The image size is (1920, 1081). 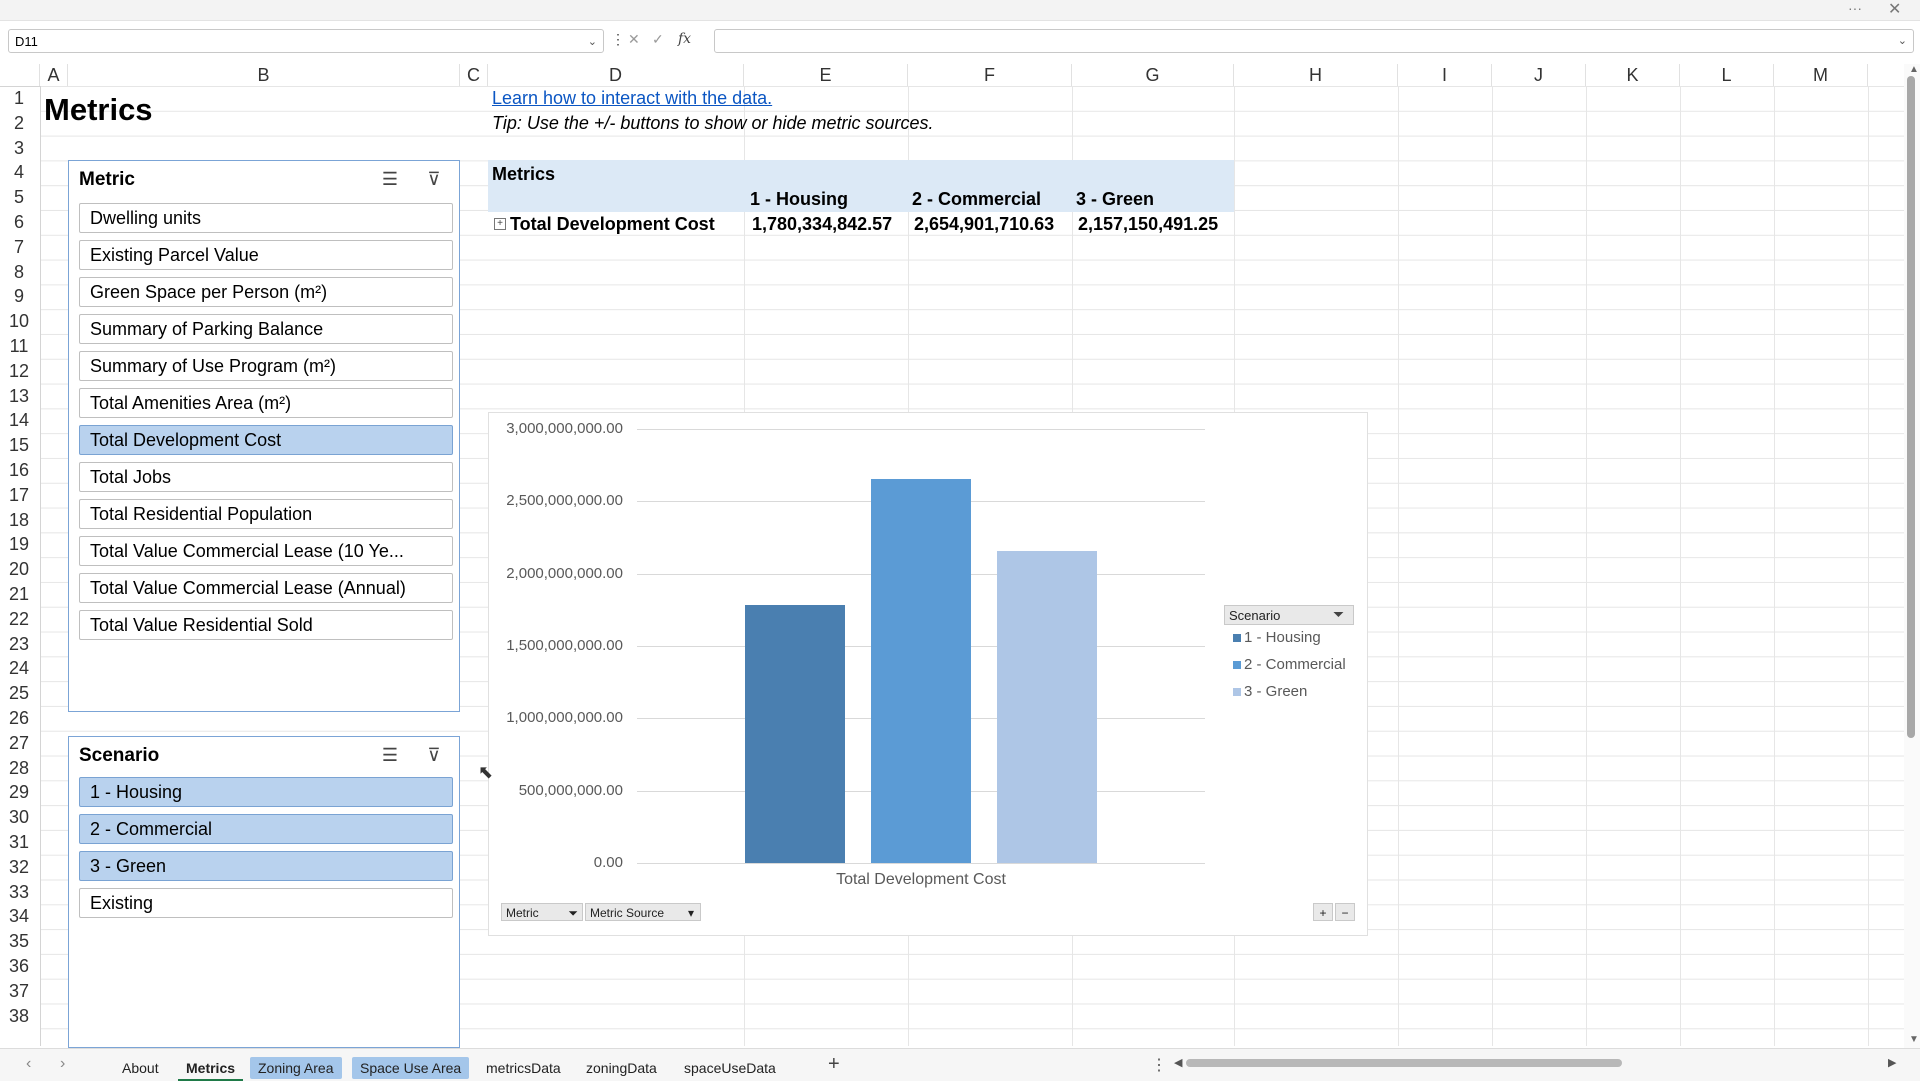 What do you see at coordinates (1404, 1063) in the screenshot?
I see `horizontal-scrollbar-thumb` at bounding box center [1404, 1063].